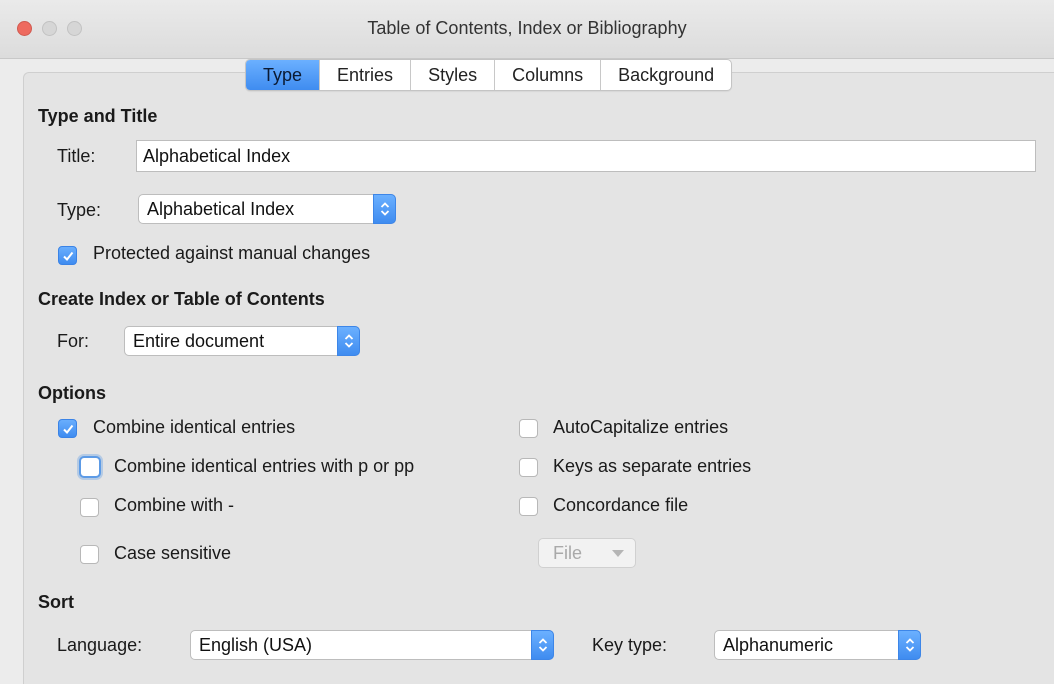 This screenshot has height=684, width=1054. Describe the element at coordinates (364, 75) in the screenshot. I see `tab-entries: Entries` at that location.